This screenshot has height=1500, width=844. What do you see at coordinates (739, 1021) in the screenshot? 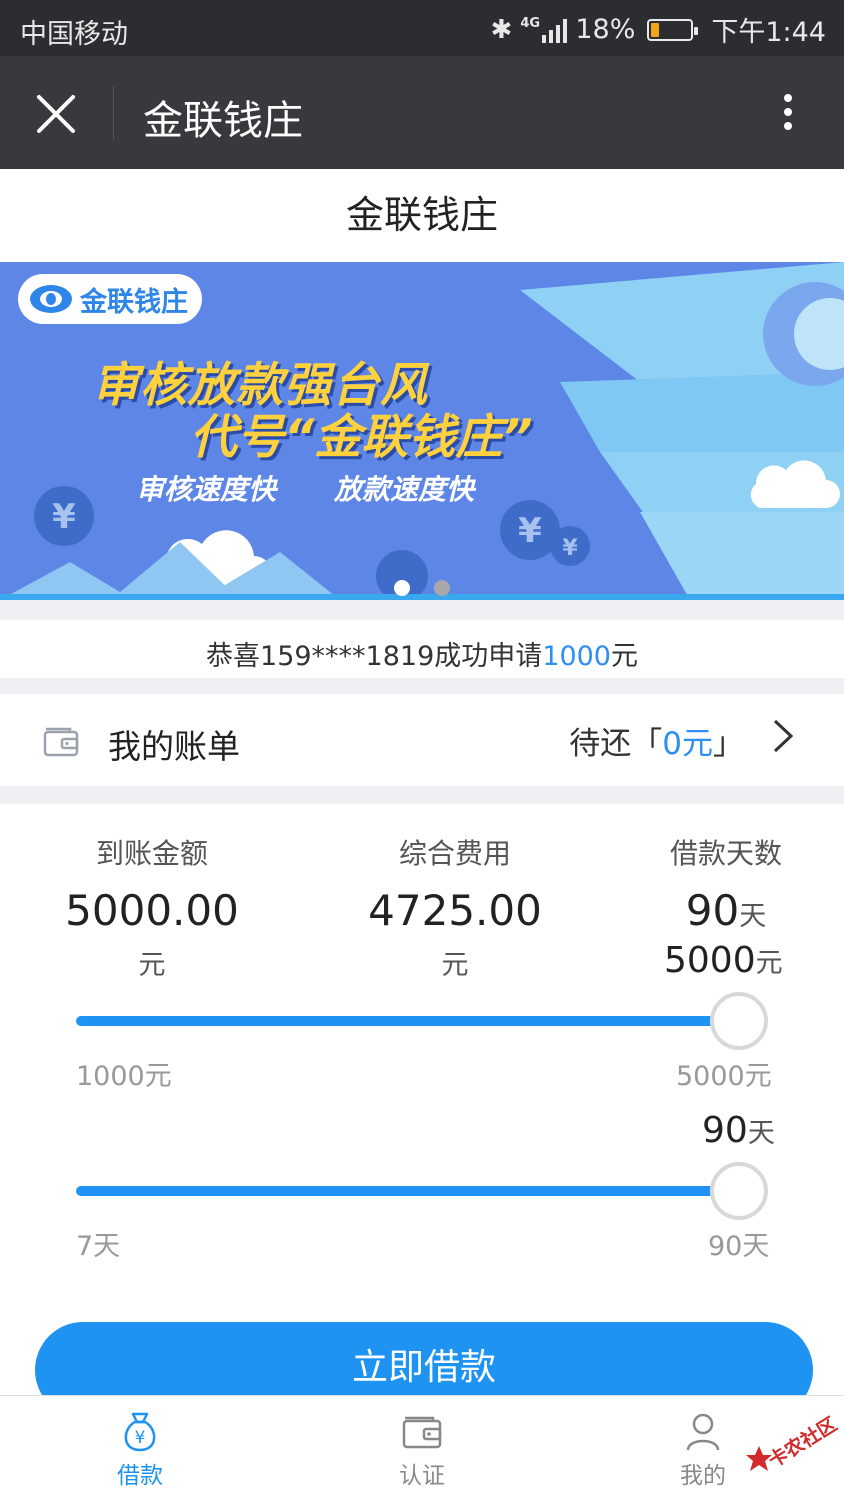
I see `amount-slider-handle` at bounding box center [739, 1021].